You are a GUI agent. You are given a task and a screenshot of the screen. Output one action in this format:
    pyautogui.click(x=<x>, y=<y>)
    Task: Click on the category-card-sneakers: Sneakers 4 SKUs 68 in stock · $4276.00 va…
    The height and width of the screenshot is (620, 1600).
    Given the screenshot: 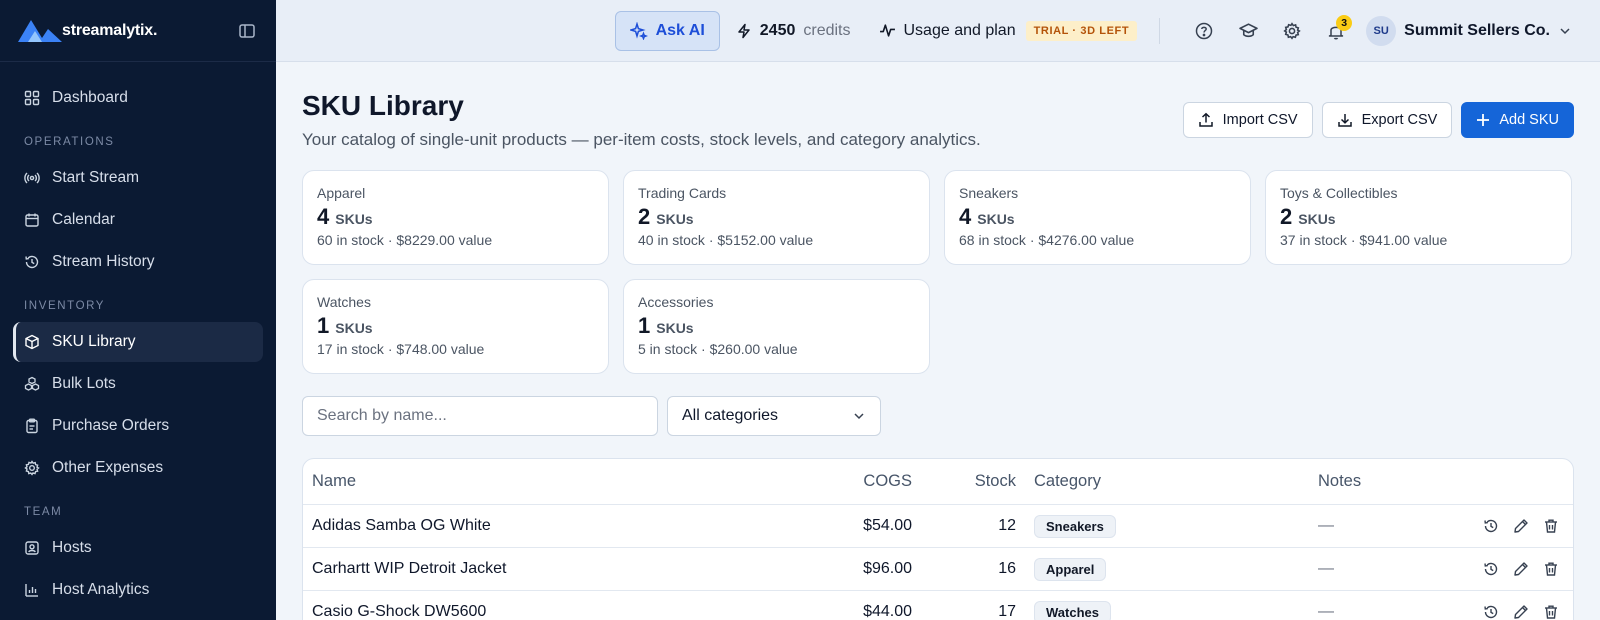 What is the action you would take?
    pyautogui.click(x=1097, y=217)
    